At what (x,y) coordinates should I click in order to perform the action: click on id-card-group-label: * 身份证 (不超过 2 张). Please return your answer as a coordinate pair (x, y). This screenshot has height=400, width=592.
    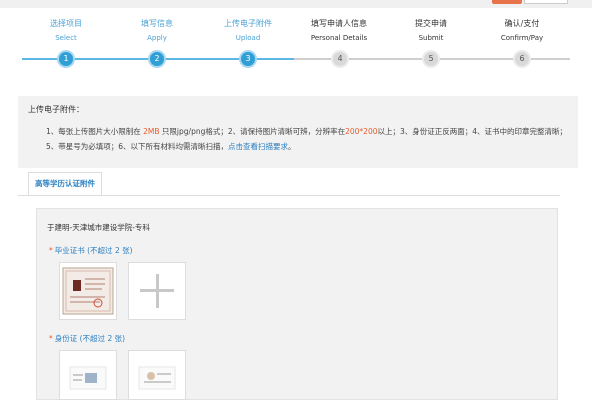
    Looking at the image, I should click on (87, 338).